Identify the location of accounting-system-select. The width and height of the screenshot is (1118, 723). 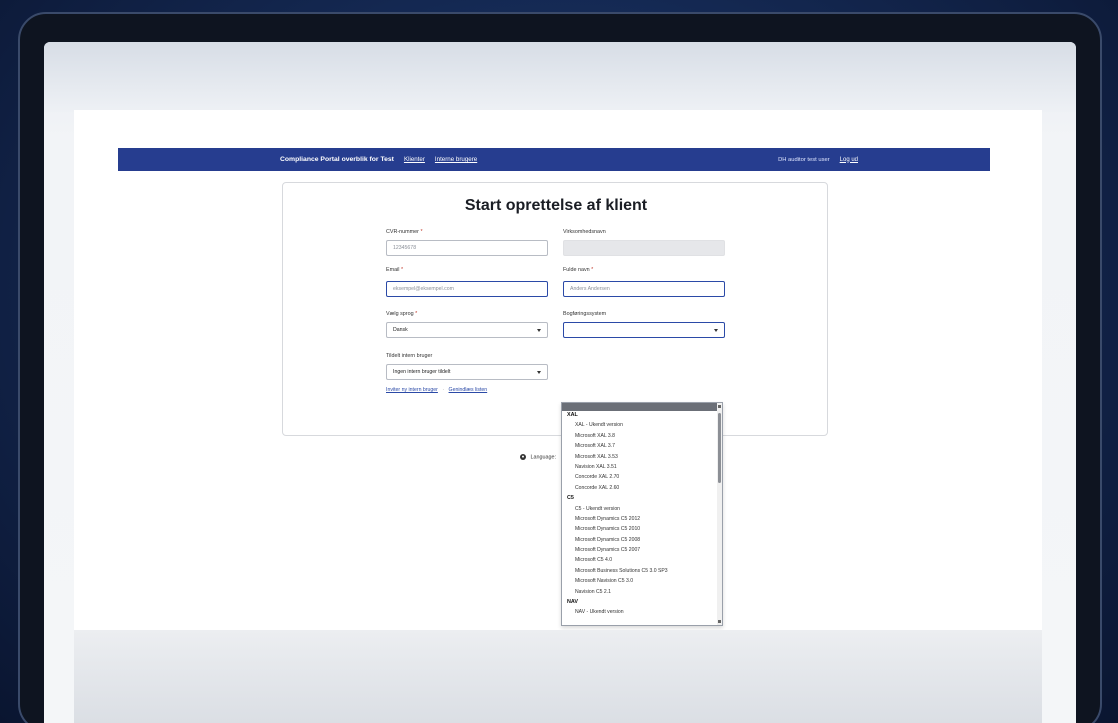
(644, 330).